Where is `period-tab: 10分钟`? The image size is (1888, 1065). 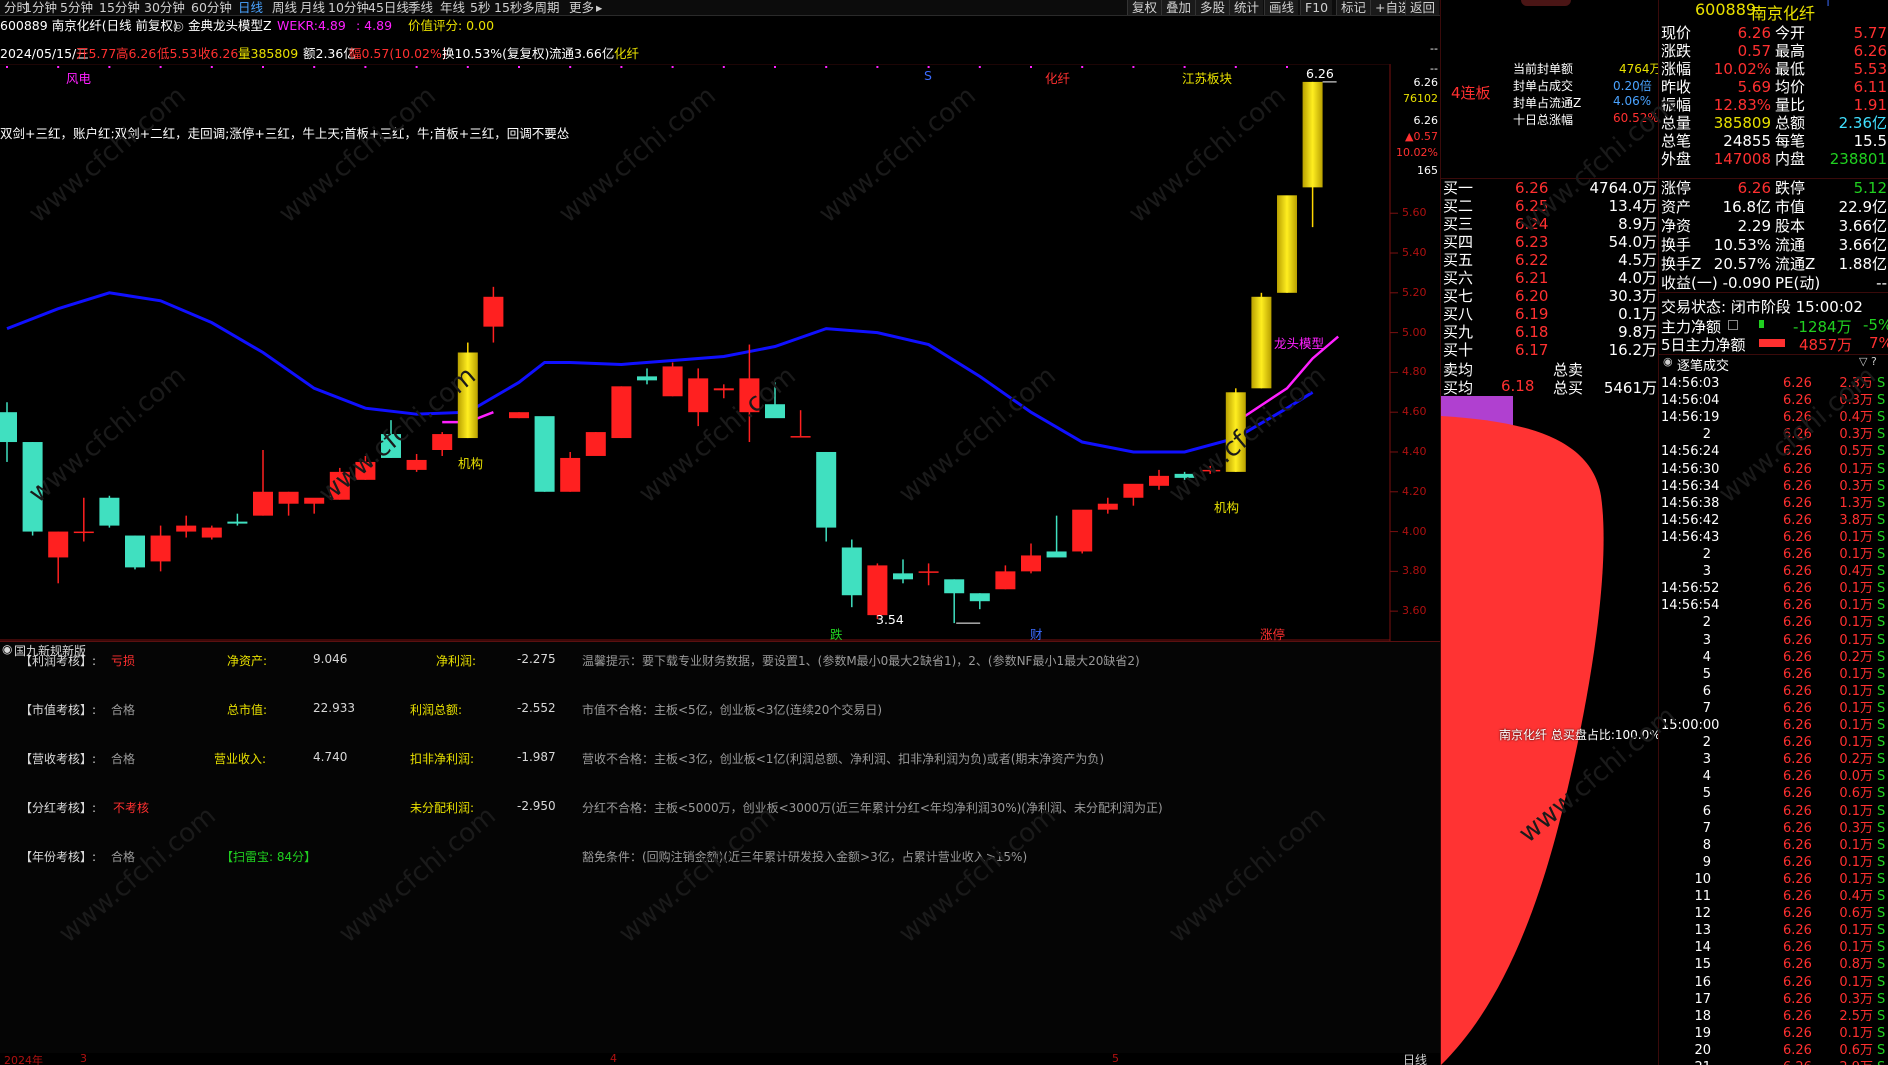 period-tab: 10分钟 is located at coordinates (348, 7).